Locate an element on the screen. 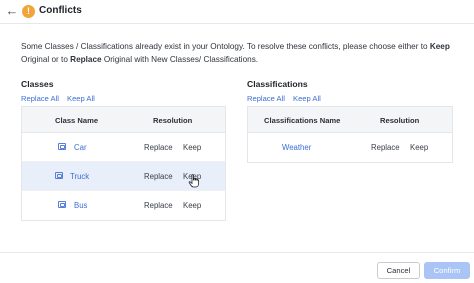 This screenshot has width=474, height=283. column-header-class-name: Class Name is located at coordinates (77, 120).